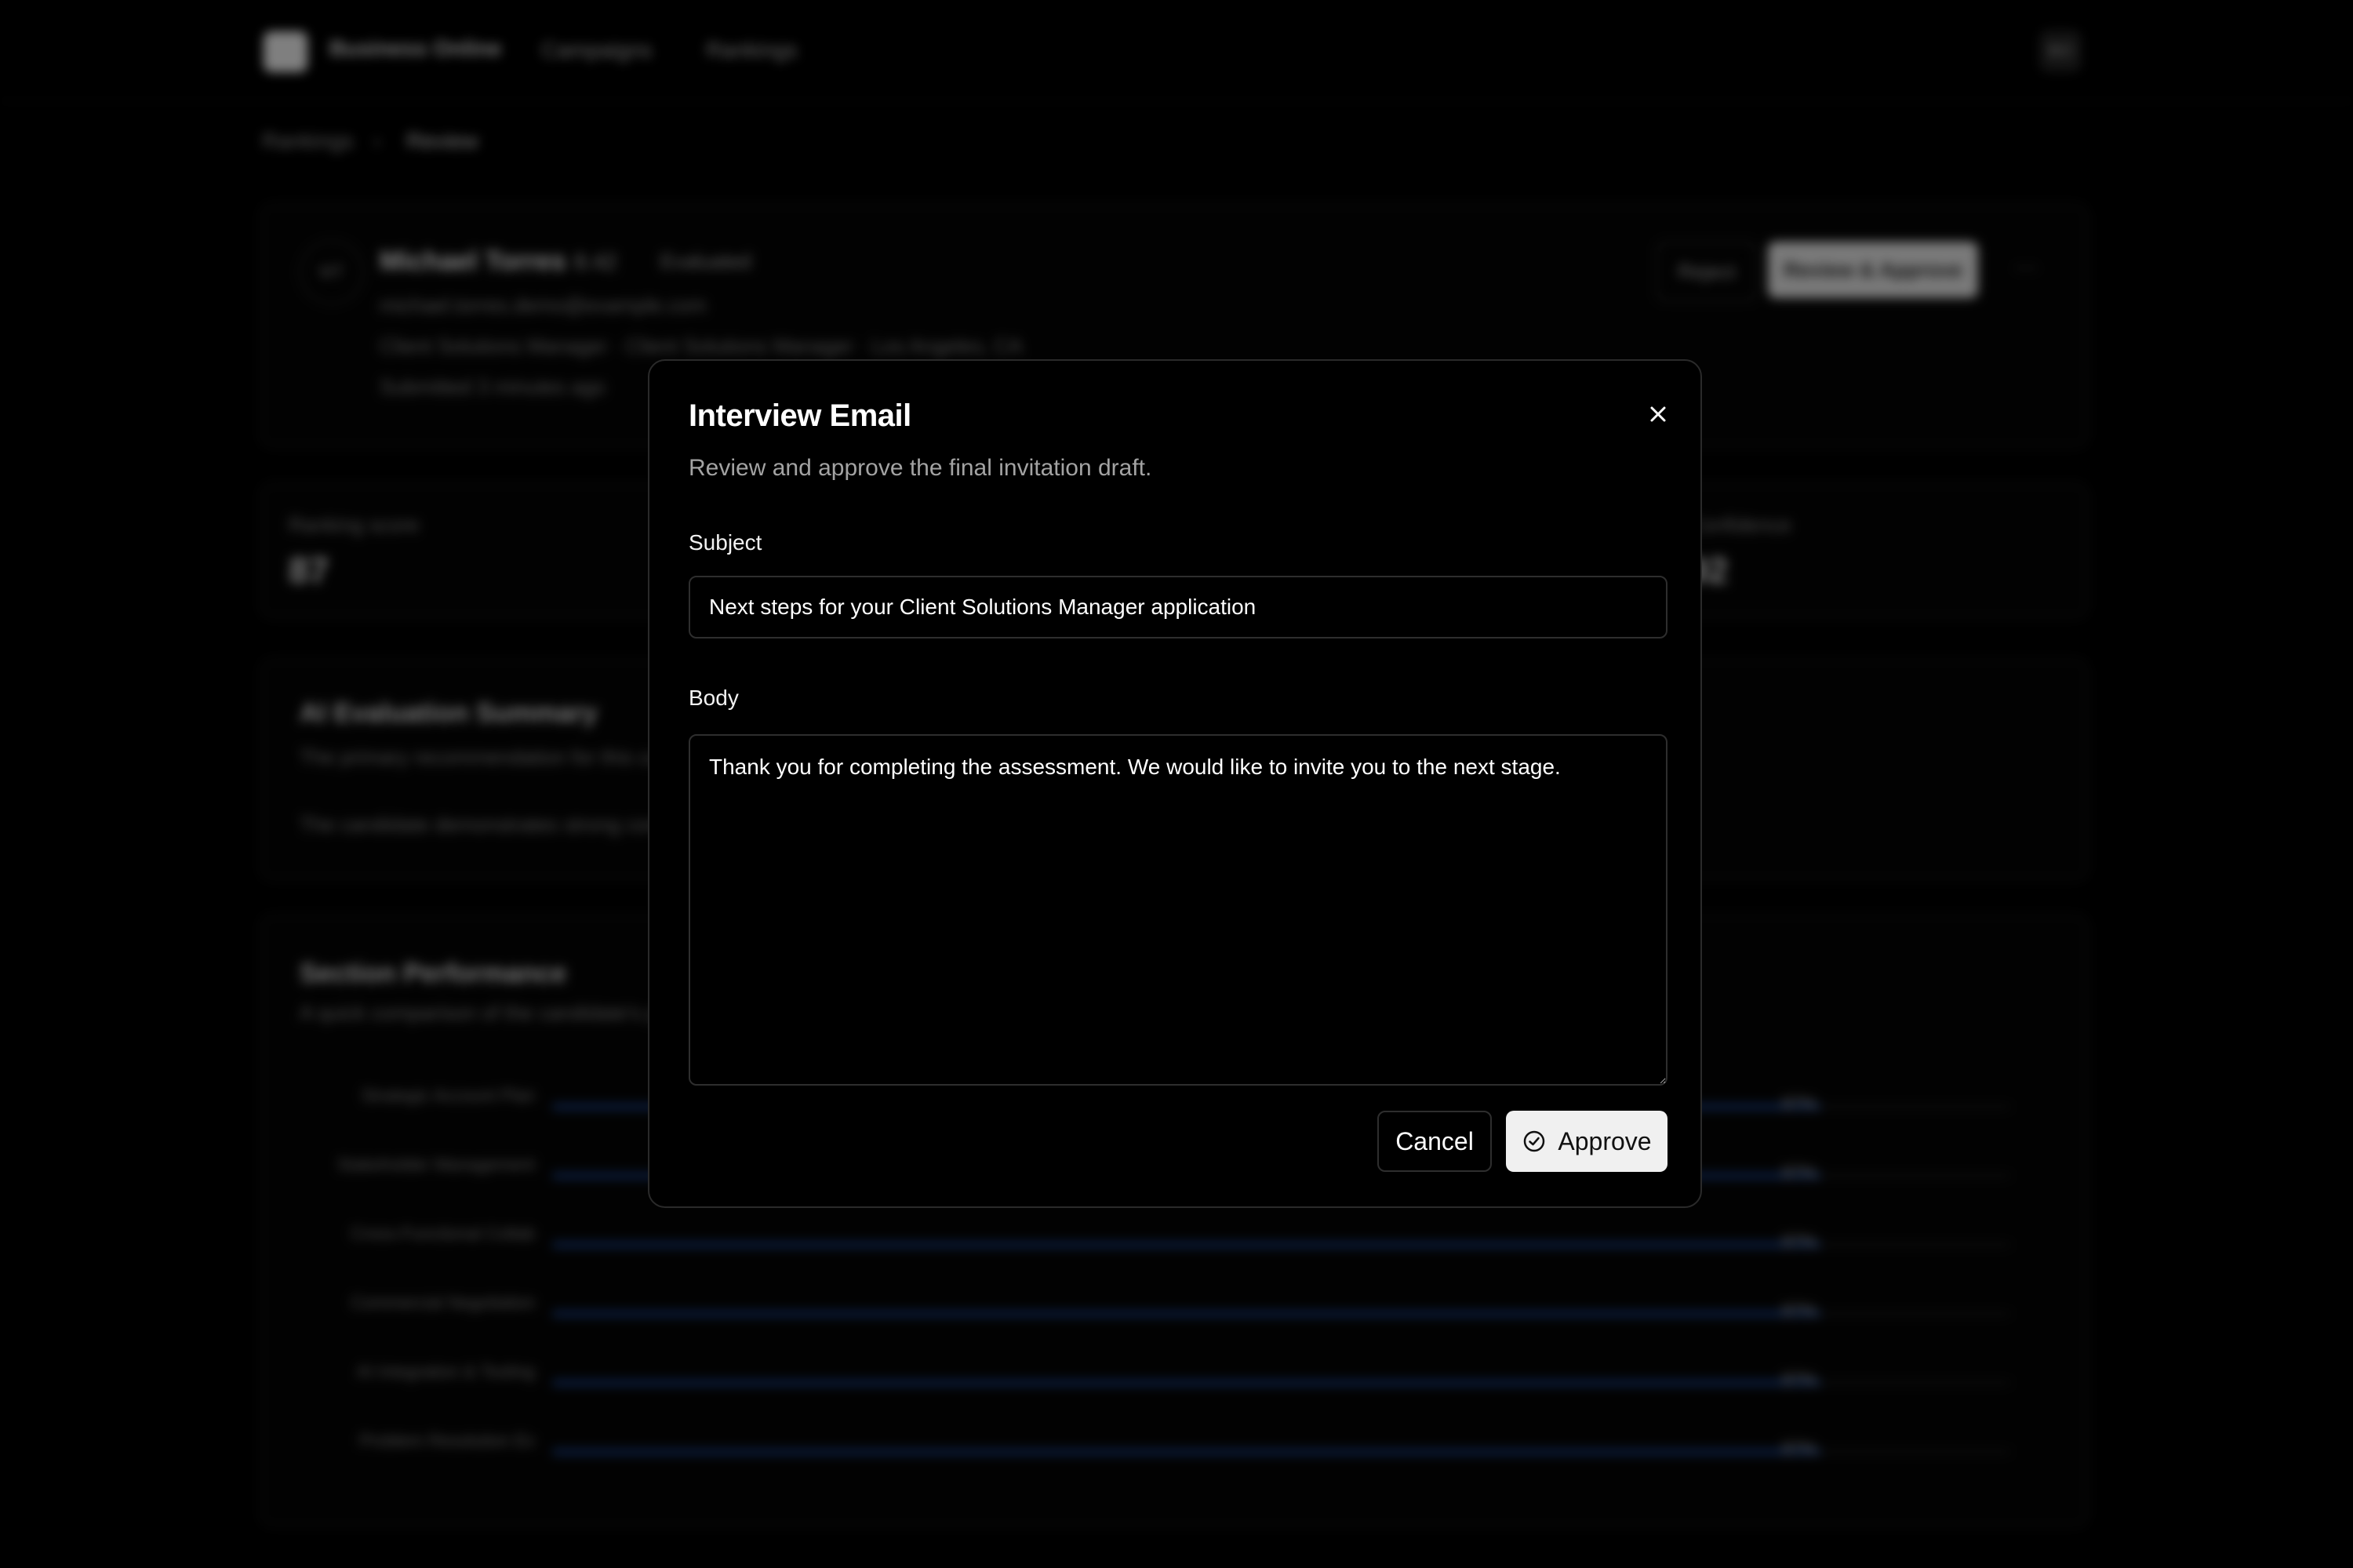 This screenshot has width=2353, height=1568. I want to click on cancel-button-label: Cancel, so click(1434, 1140).